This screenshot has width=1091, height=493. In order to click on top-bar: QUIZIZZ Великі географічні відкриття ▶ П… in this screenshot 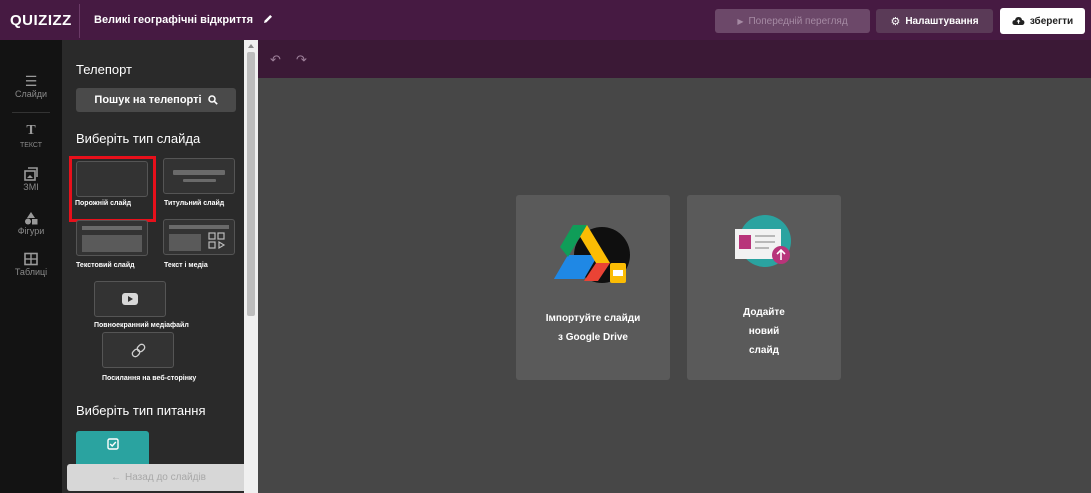, I will do `click(545, 20)`.